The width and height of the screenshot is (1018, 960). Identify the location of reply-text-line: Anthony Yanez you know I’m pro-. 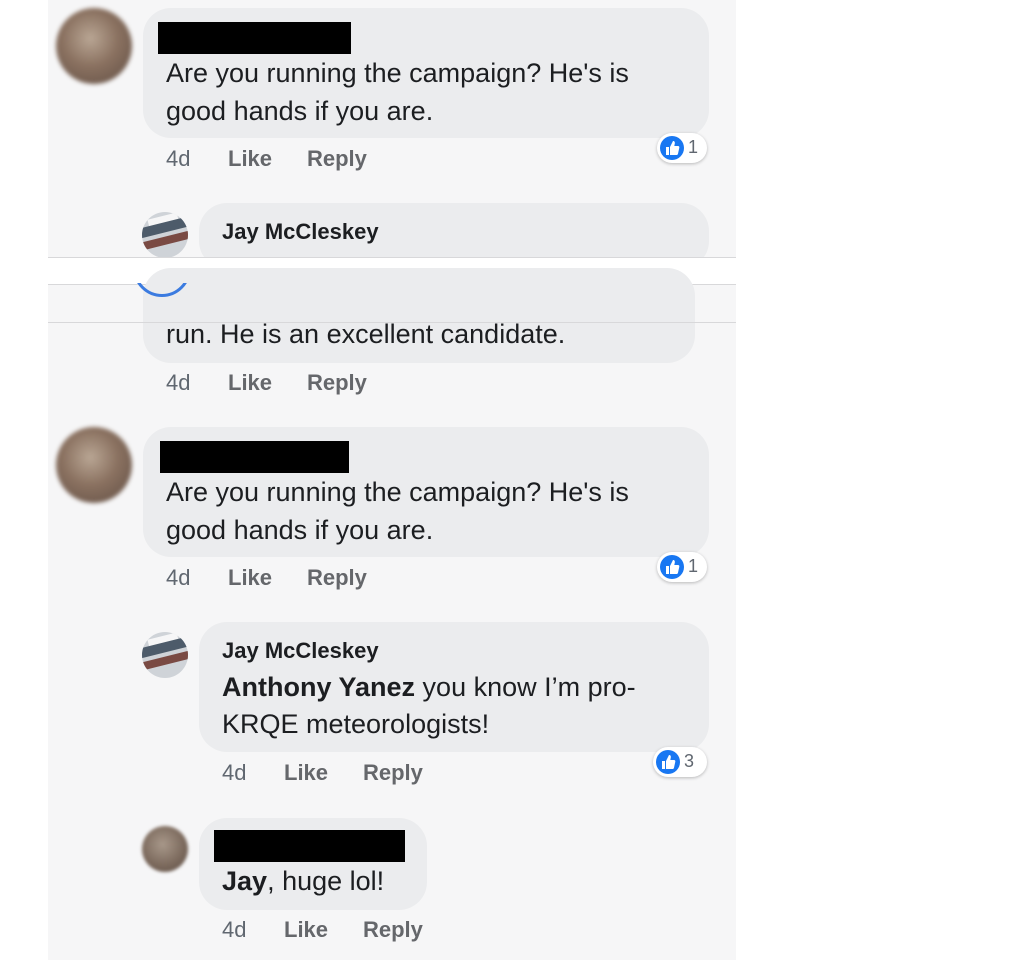
(429, 687).